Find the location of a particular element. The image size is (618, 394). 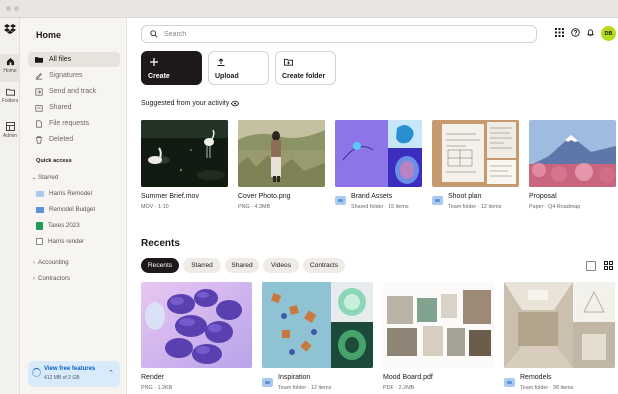

grid-view-icon is located at coordinates (608, 265).